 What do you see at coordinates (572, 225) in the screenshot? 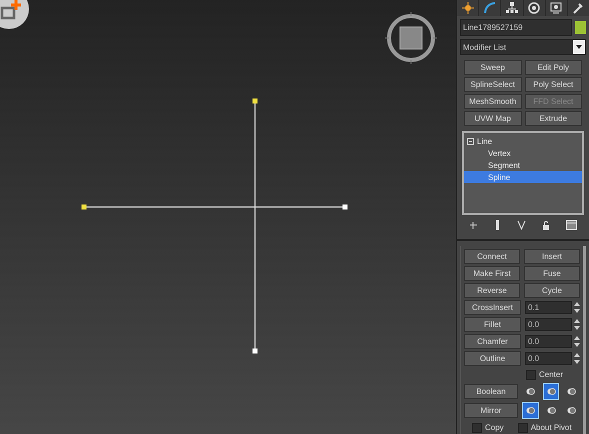
I see `window-icon` at bounding box center [572, 225].